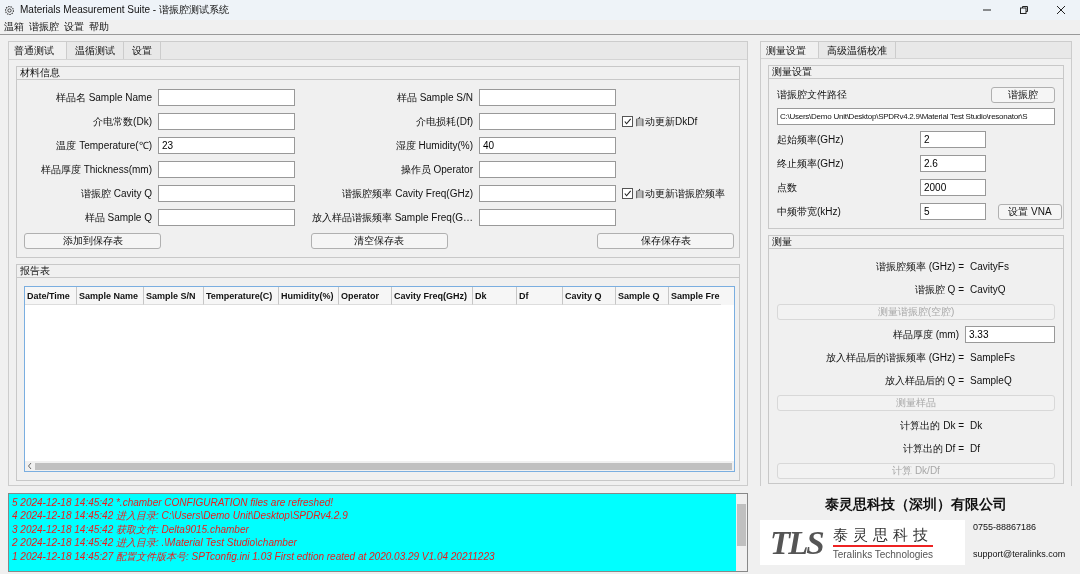  What do you see at coordinates (925, 334) in the screenshot?
I see `field-label: 样品厚度 (mm)` at bounding box center [925, 334].